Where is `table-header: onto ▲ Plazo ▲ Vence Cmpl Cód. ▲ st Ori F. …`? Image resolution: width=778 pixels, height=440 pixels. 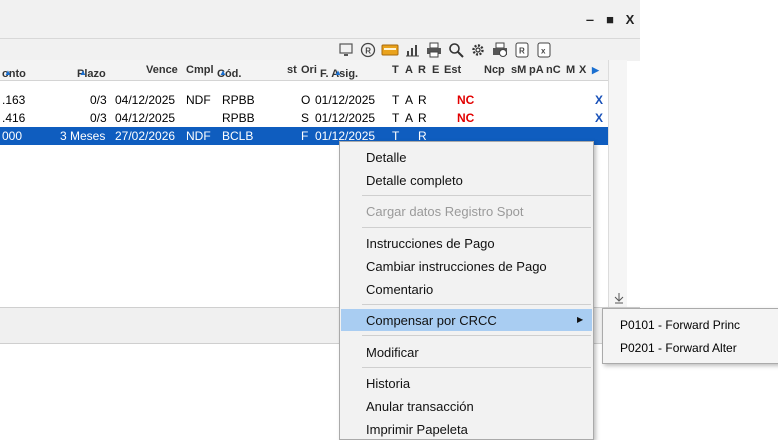
table-header: onto ▲ Plazo ▲ Vence Cmpl Cód. ▲ st Ori F. … is located at coordinates (304, 70).